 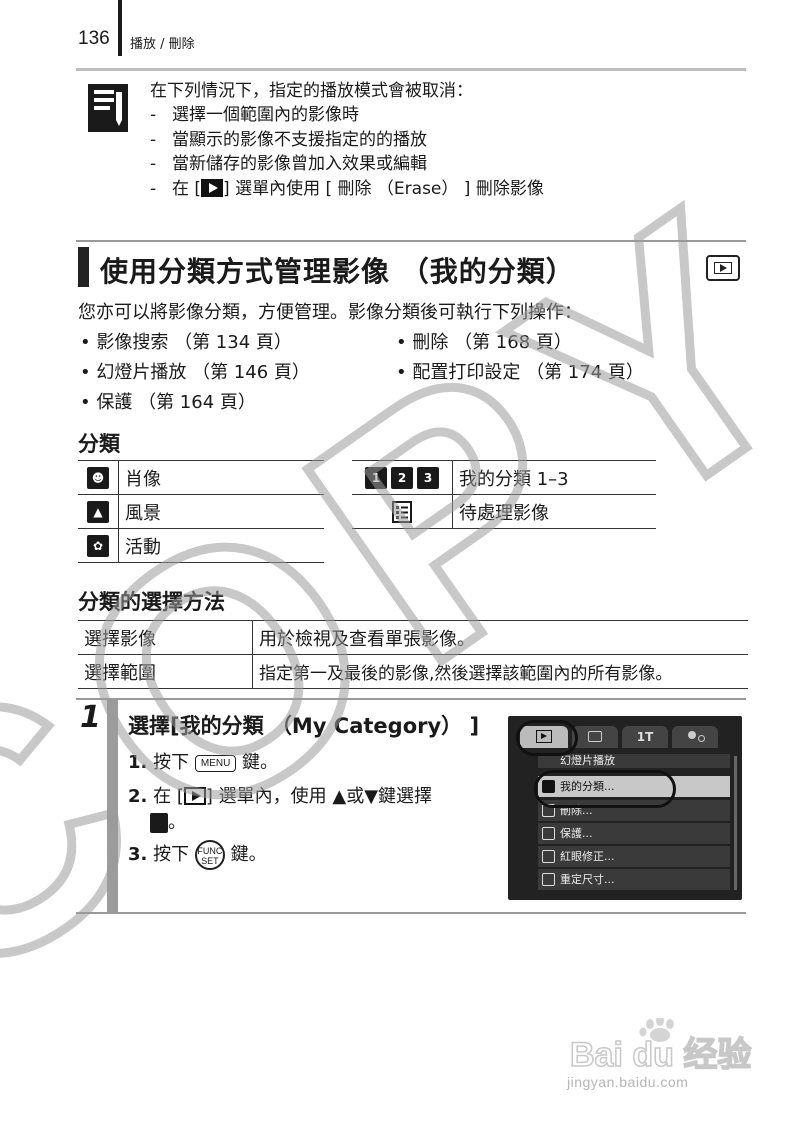 What do you see at coordinates (605, 789) in the screenshot?
I see `highlight-oval-item` at bounding box center [605, 789].